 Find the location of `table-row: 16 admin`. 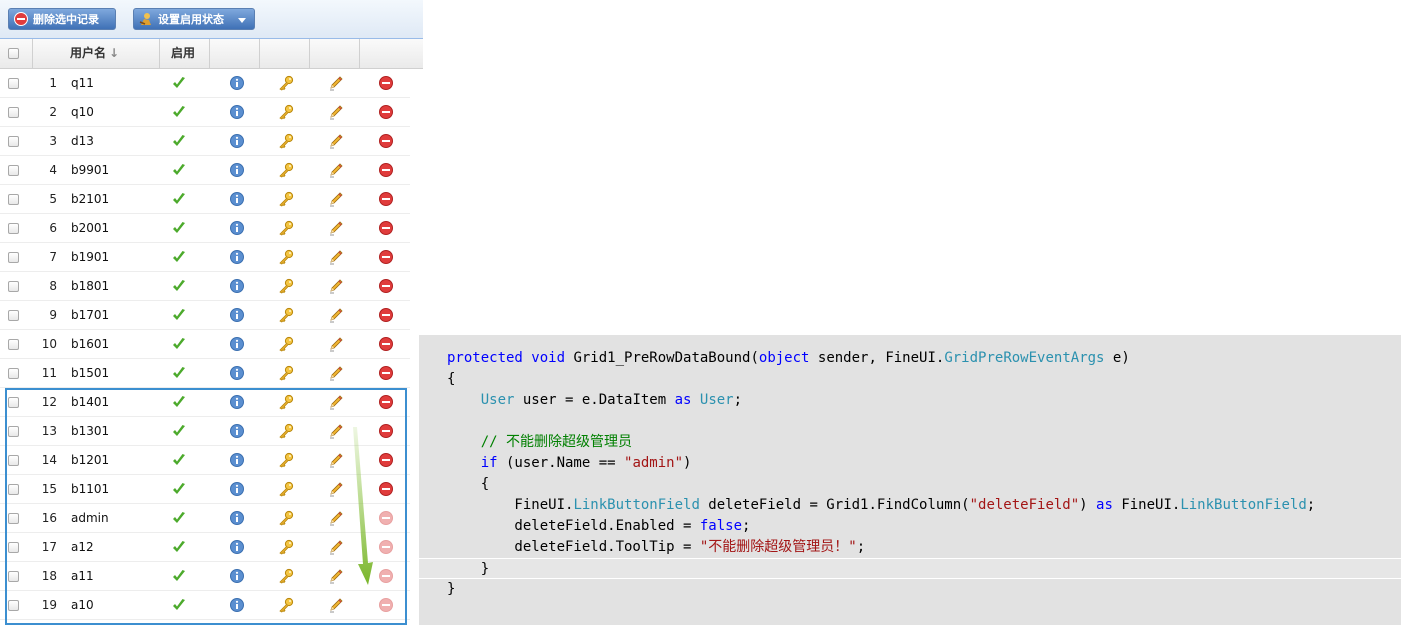

table-row: 16 admin is located at coordinates (205, 518).